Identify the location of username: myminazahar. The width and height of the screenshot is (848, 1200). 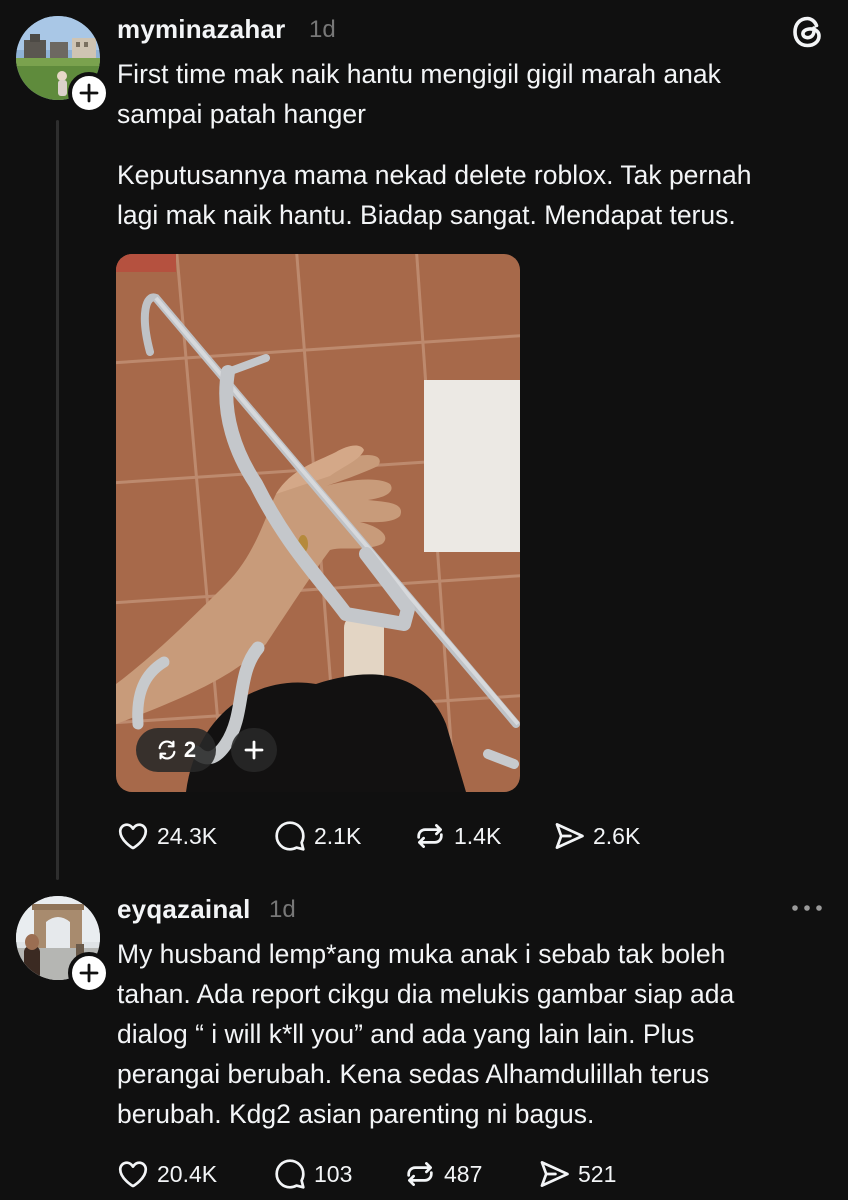
(201, 29).